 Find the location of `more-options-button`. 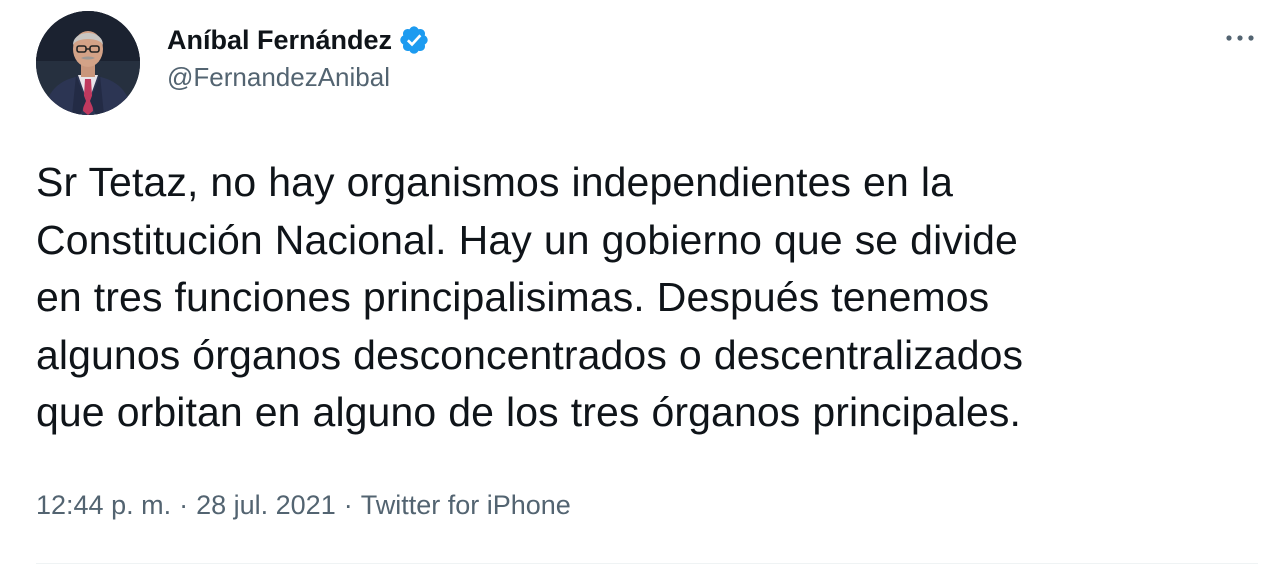

more-options-button is located at coordinates (1240, 38).